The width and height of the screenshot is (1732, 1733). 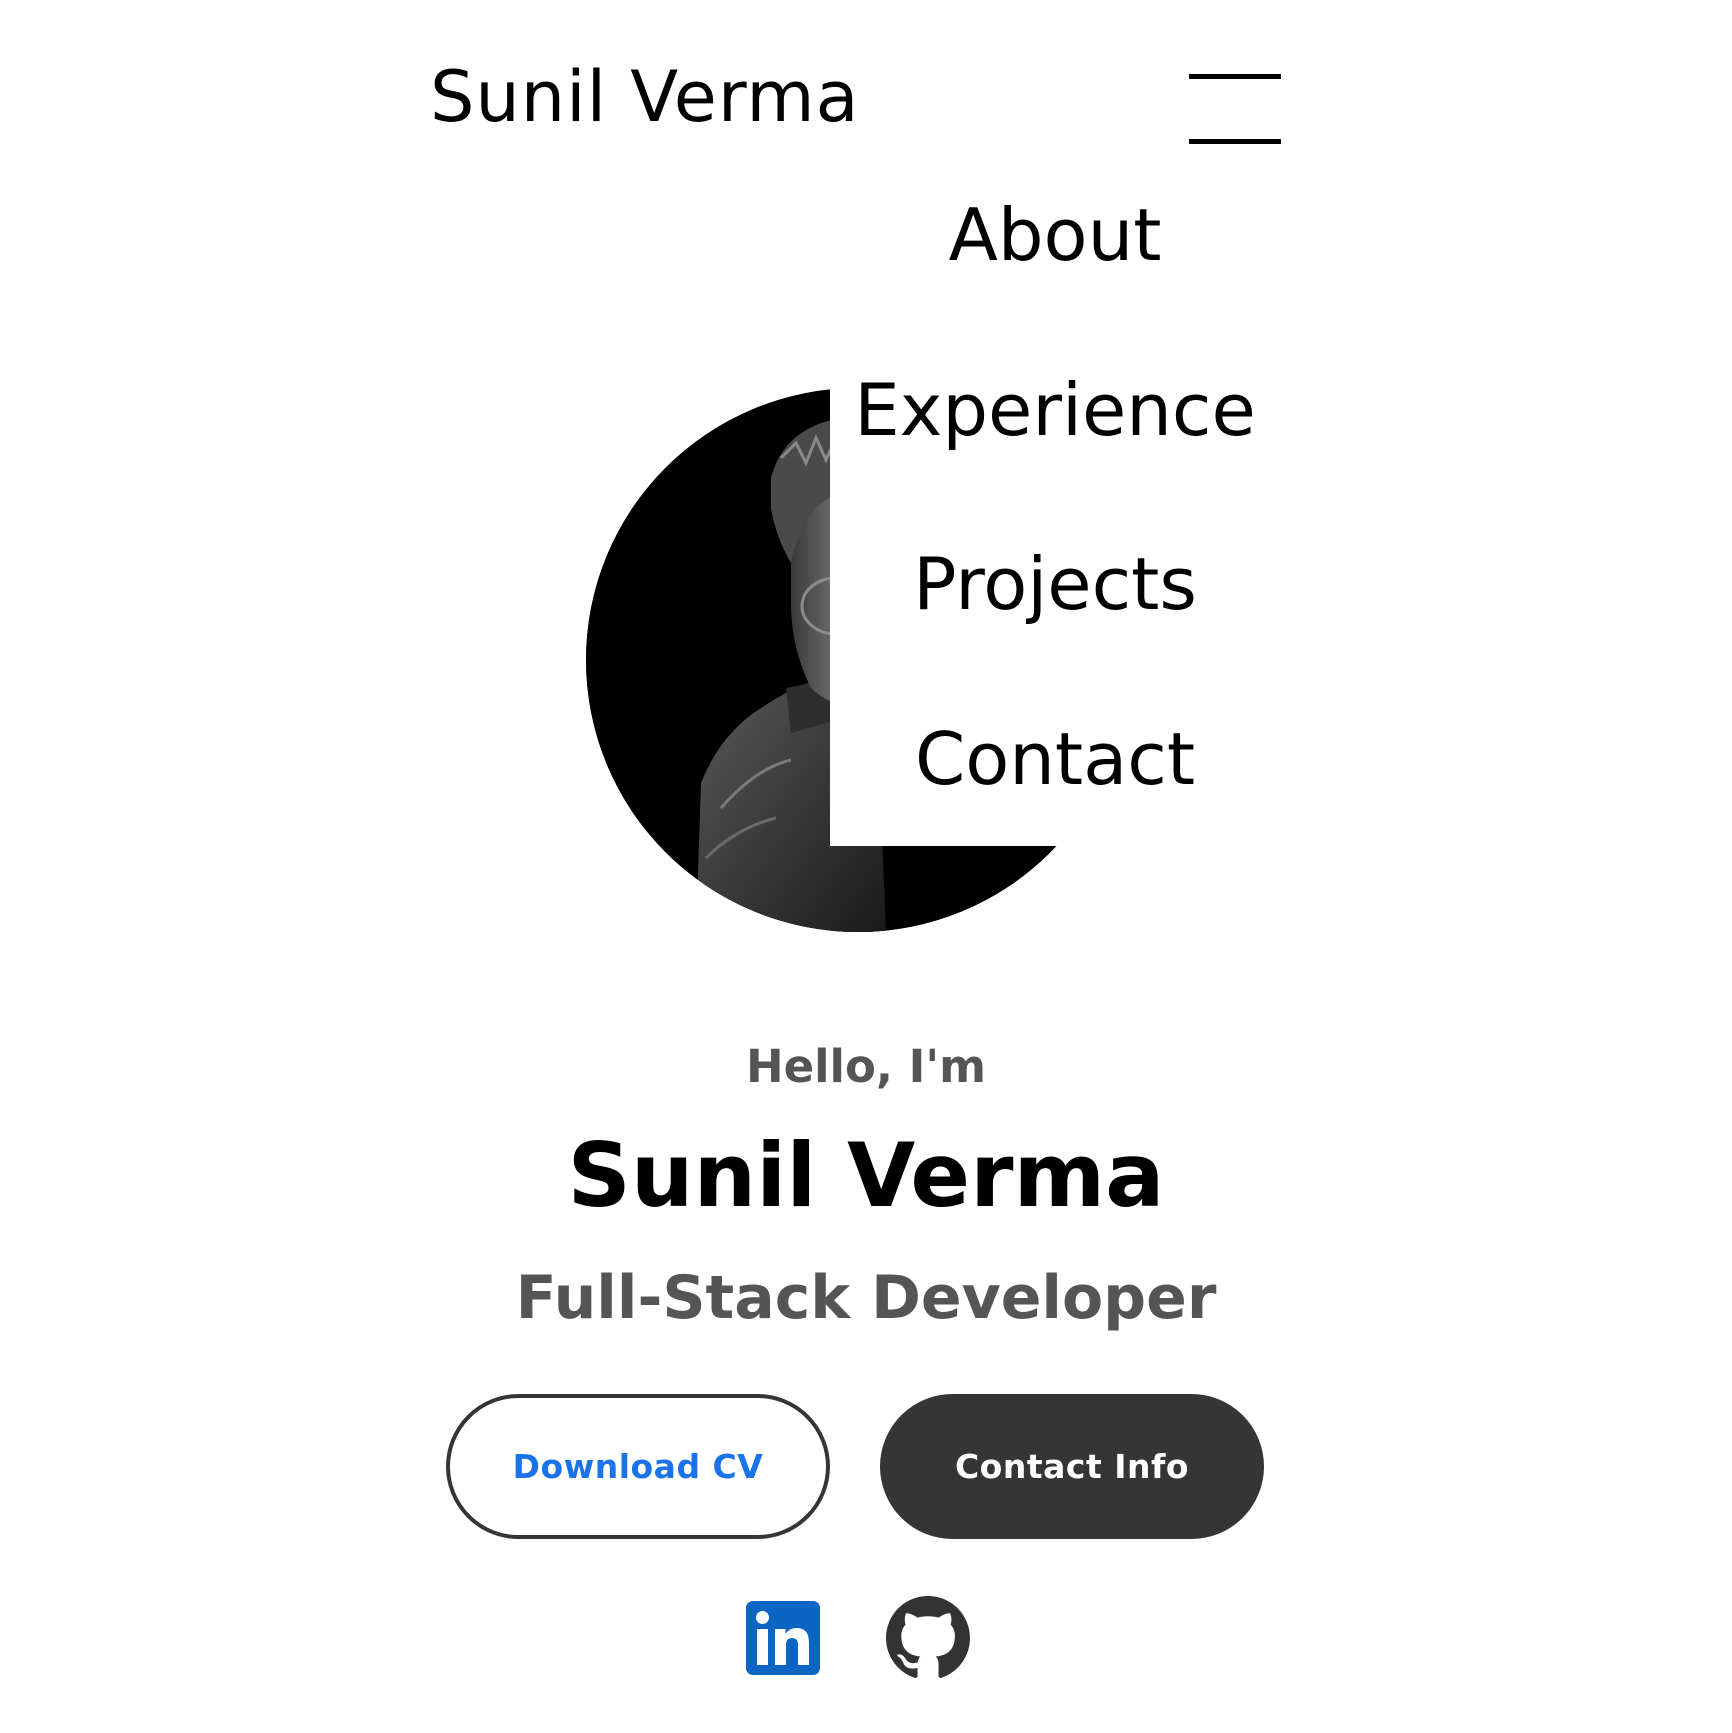 I want to click on site-logo: Sunil Verma, so click(x=644, y=97).